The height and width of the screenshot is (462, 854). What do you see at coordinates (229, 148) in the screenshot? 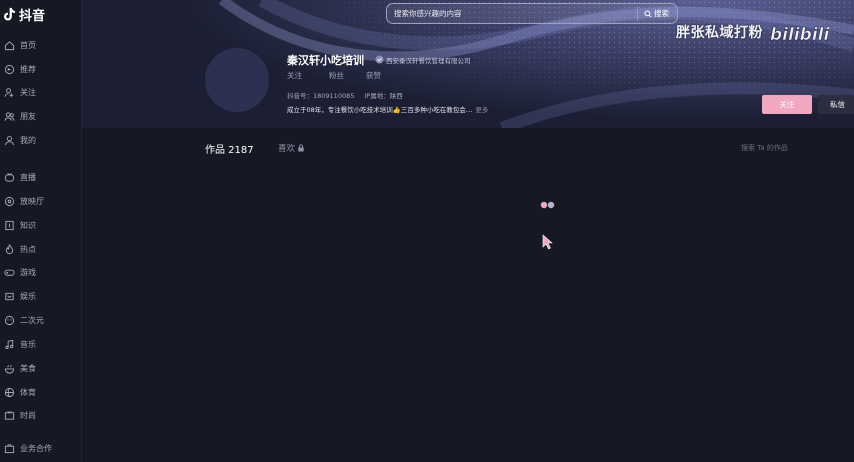
I see `tab-works: 作品 2187` at bounding box center [229, 148].